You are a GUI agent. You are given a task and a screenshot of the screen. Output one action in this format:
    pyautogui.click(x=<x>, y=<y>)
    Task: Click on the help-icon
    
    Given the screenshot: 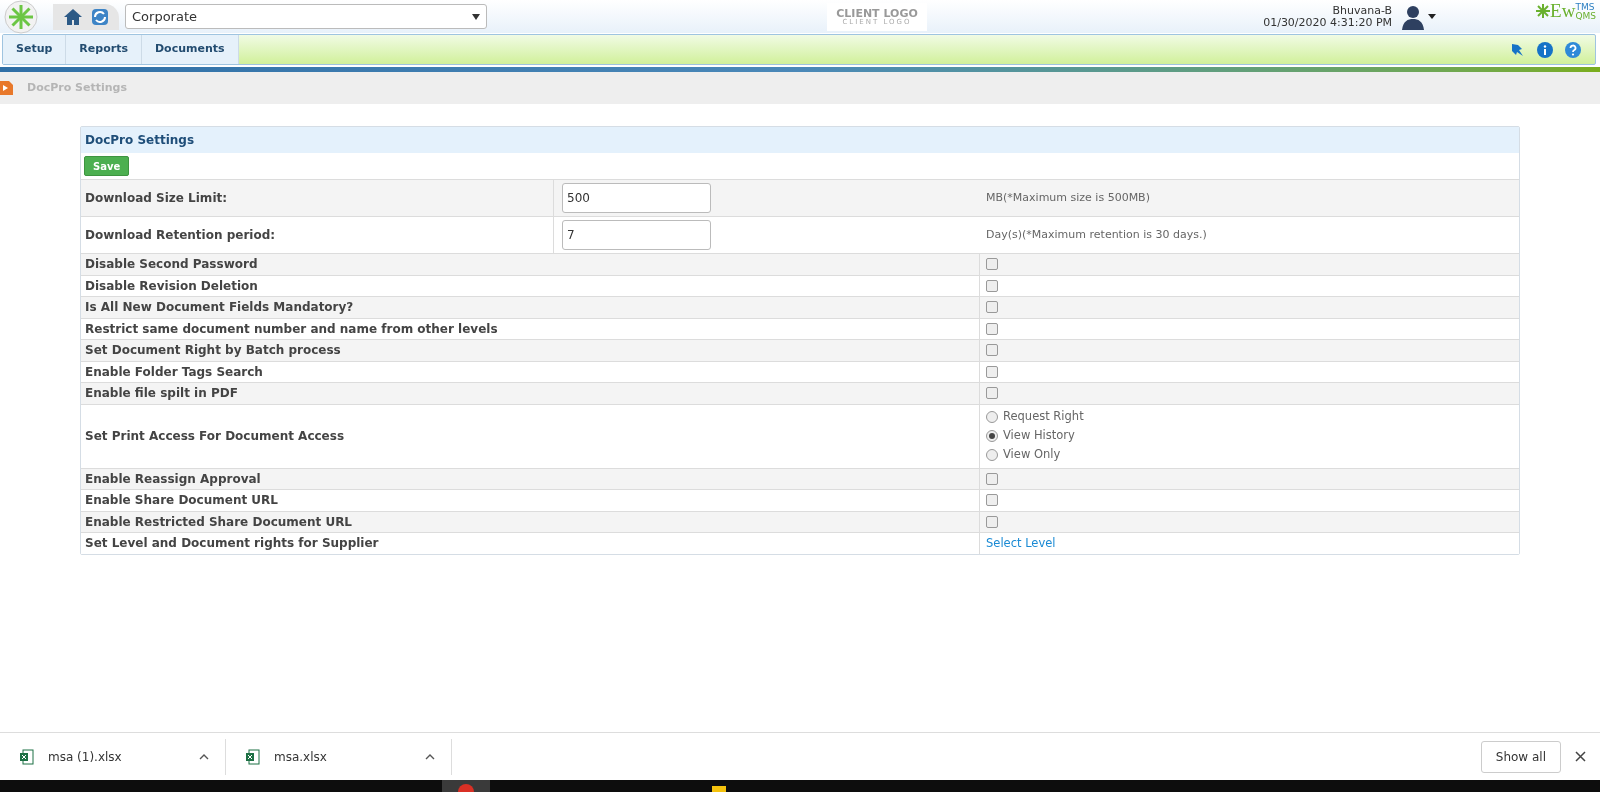 What is the action you would take?
    pyautogui.click(x=1573, y=49)
    